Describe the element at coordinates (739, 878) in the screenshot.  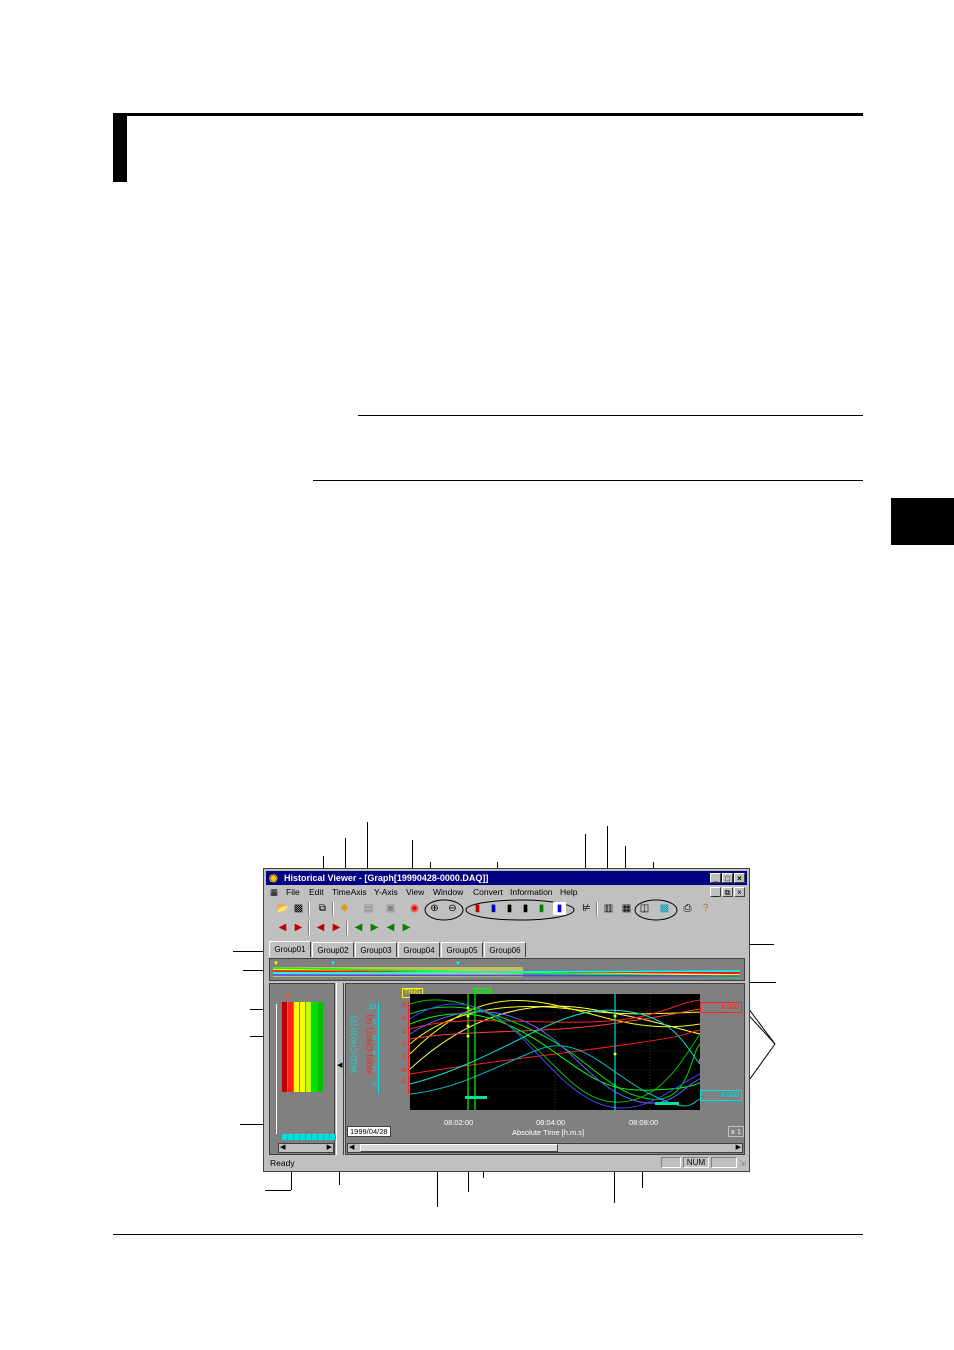
I see `close-button: ×` at that location.